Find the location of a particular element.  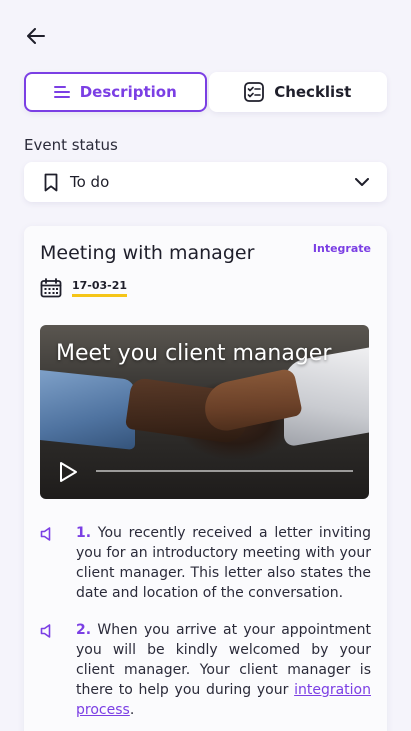

tab-bar: Description Checklist is located at coordinates (205, 92).